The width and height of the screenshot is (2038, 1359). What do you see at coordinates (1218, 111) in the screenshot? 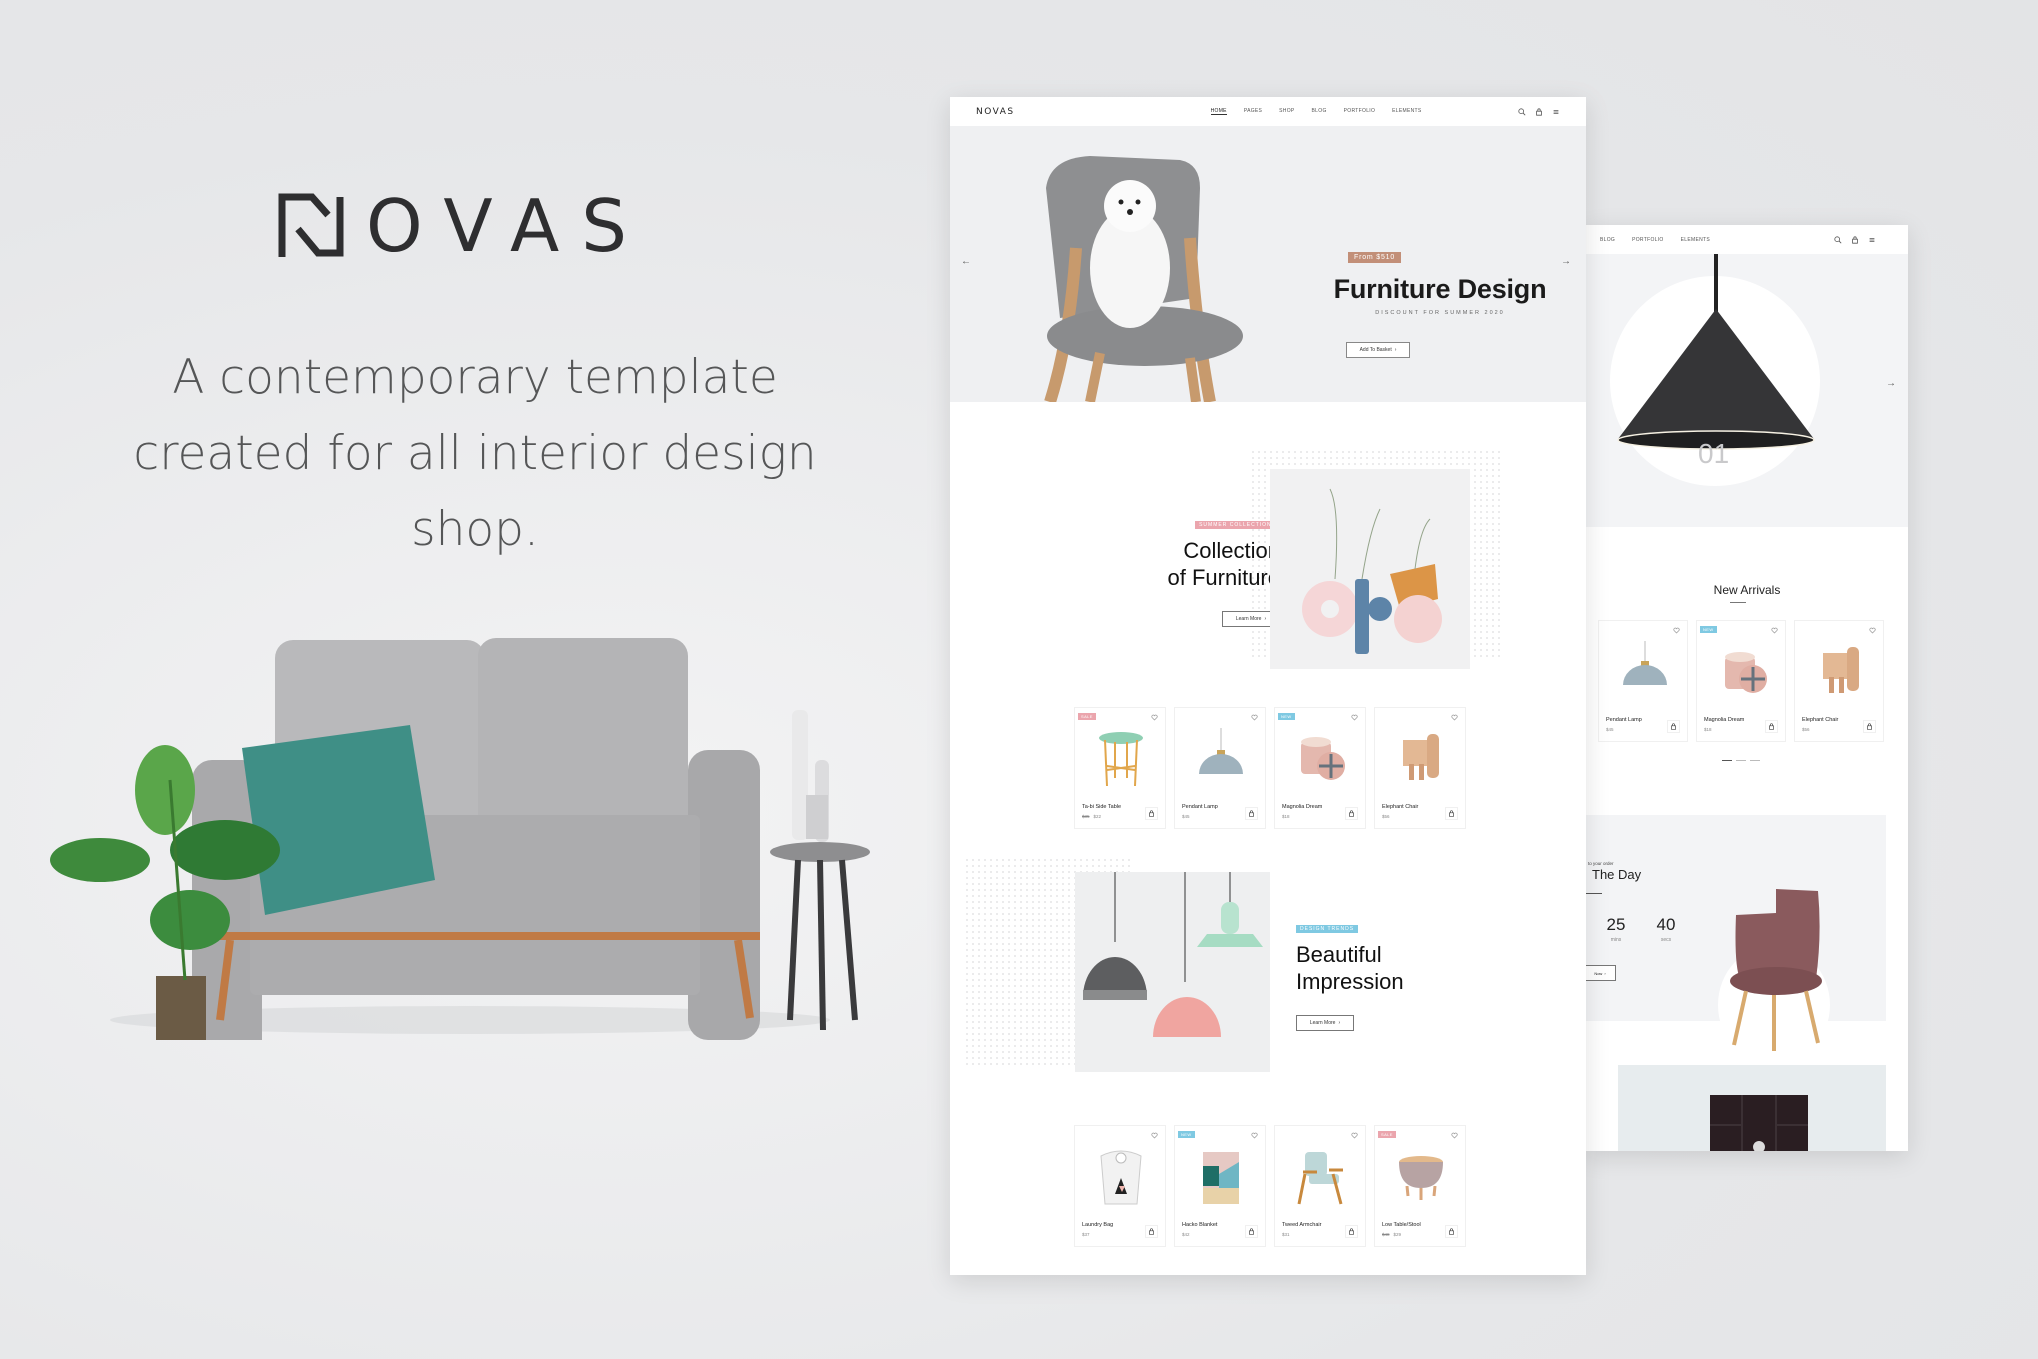
I see `nav-item-home: Home` at bounding box center [1218, 111].